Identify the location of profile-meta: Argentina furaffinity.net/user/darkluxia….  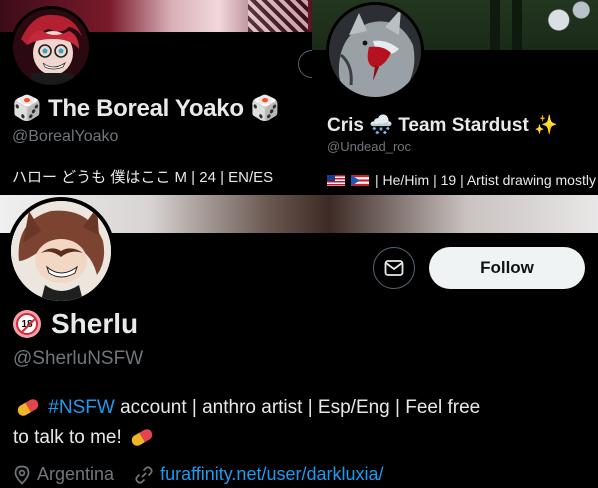
(198, 474).